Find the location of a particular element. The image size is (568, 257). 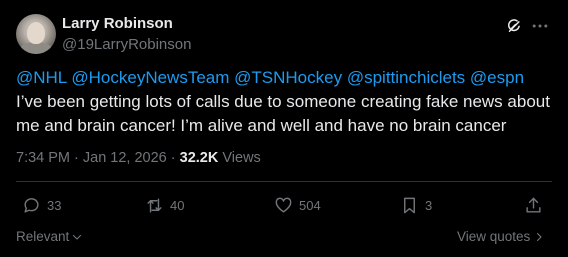

mention-link: @espn is located at coordinates (497, 77).